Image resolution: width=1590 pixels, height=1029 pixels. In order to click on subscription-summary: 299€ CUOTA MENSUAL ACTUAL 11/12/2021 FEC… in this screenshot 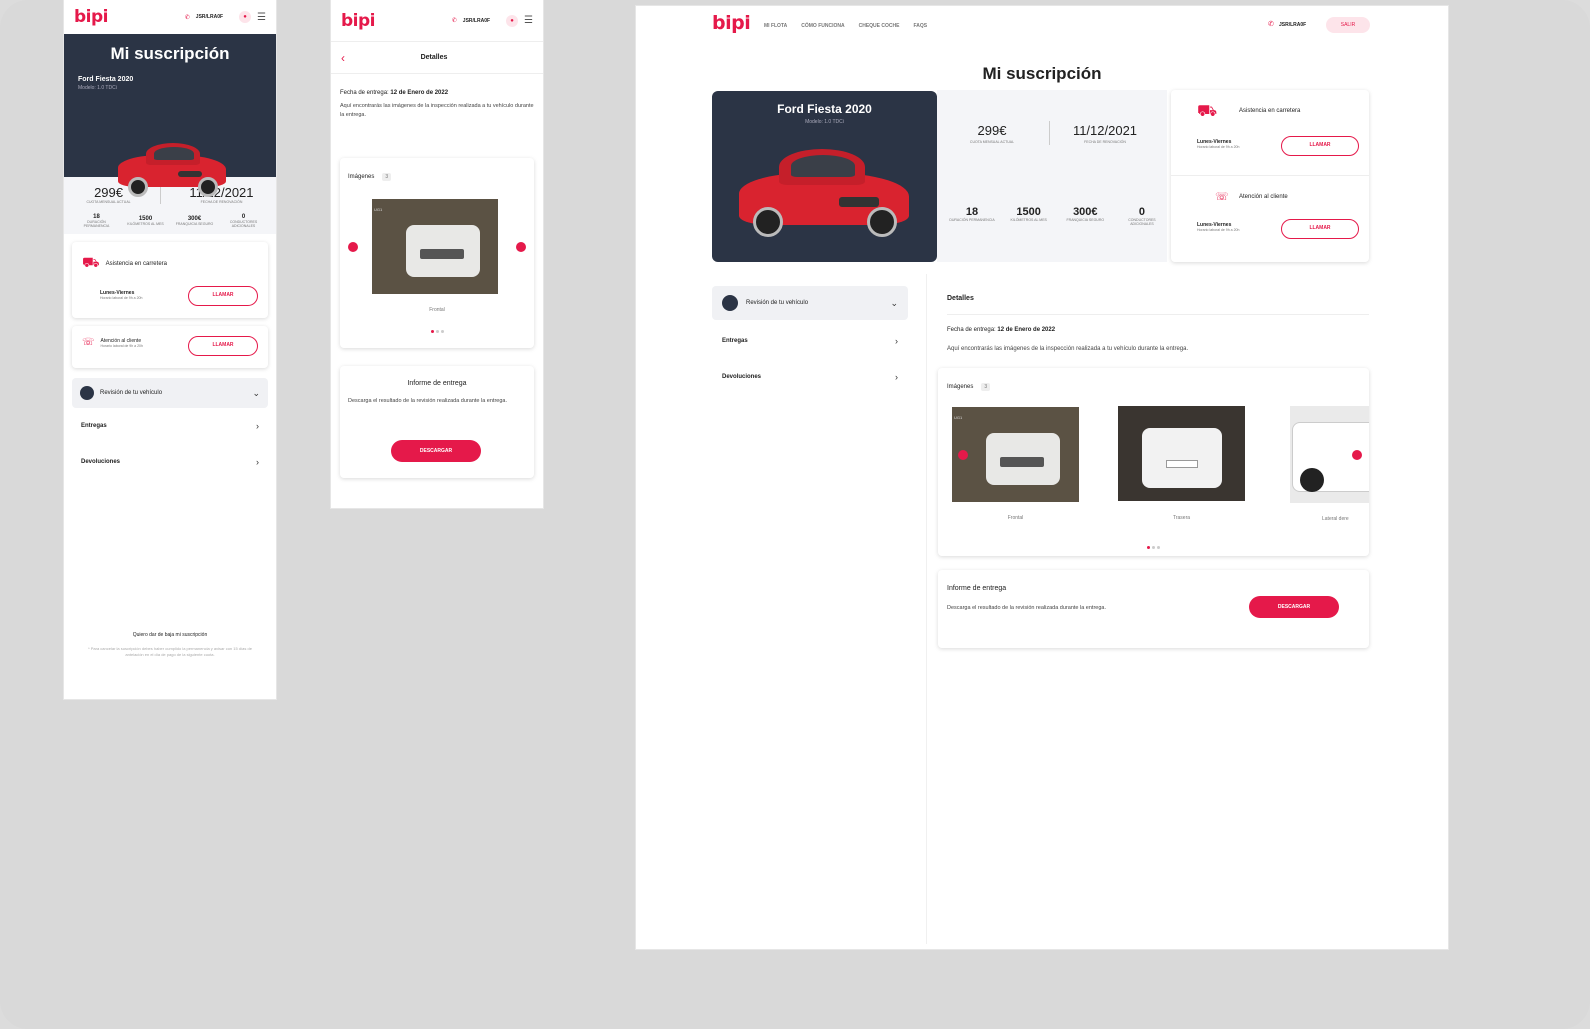, I will do `click(1052, 176)`.